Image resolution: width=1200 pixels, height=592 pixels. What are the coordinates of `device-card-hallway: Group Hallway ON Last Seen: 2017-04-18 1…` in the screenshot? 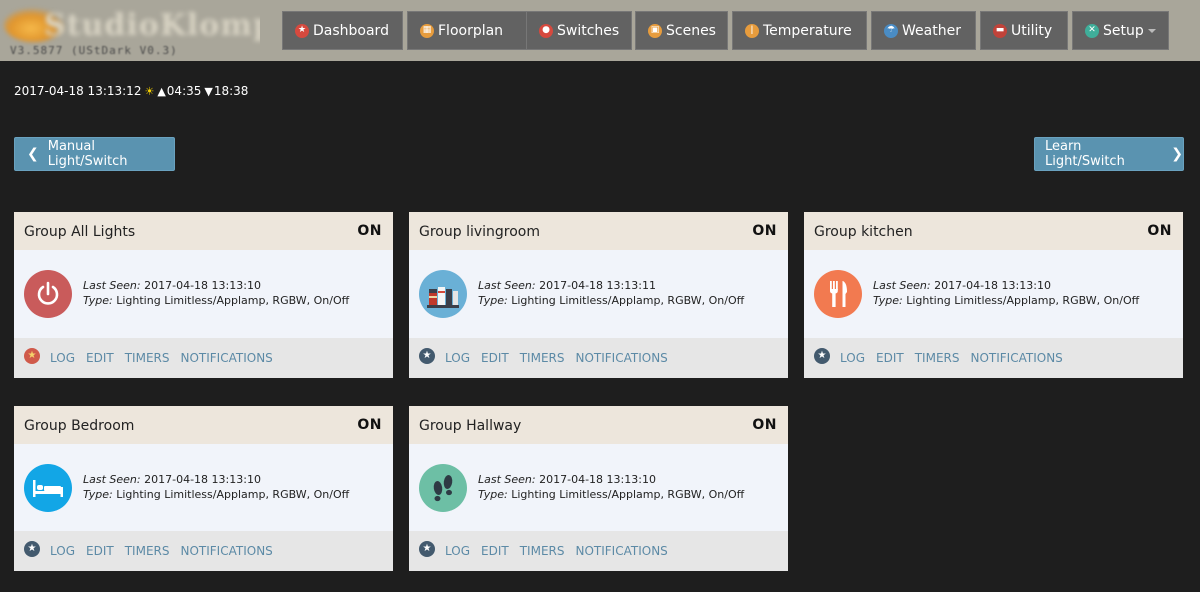 It's located at (598, 488).